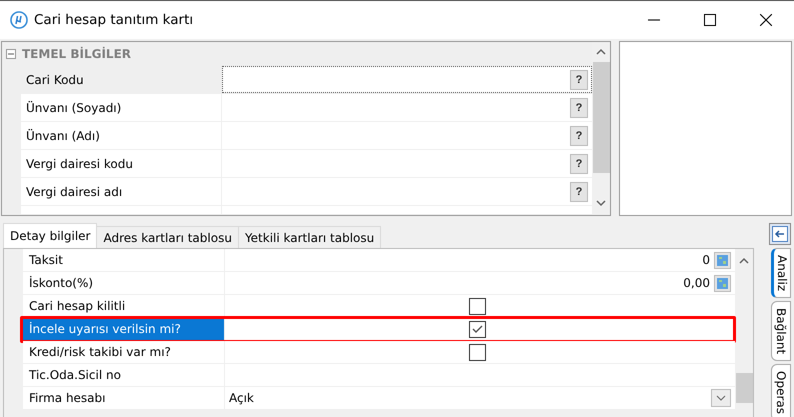 The width and height of the screenshot is (794, 417). What do you see at coordinates (781, 390) in the screenshot?
I see `side-tab: Operas` at bounding box center [781, 390].